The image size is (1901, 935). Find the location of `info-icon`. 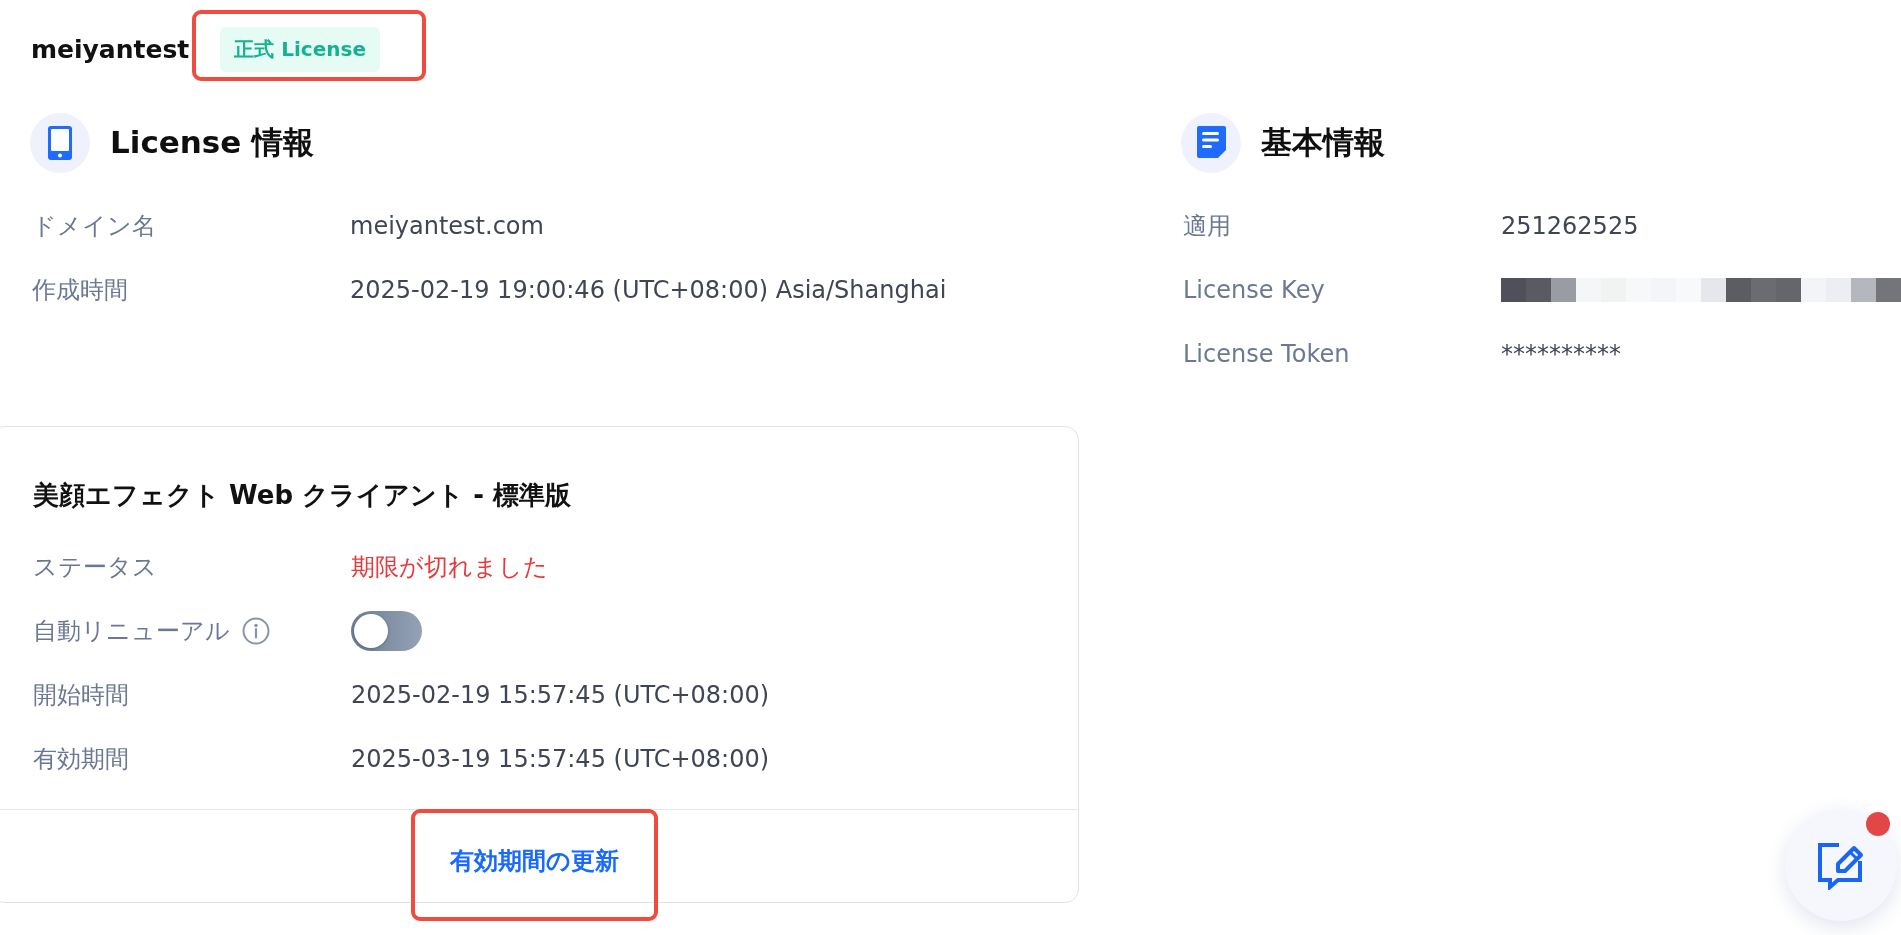

info-icon is located at coordinates (256, 631).